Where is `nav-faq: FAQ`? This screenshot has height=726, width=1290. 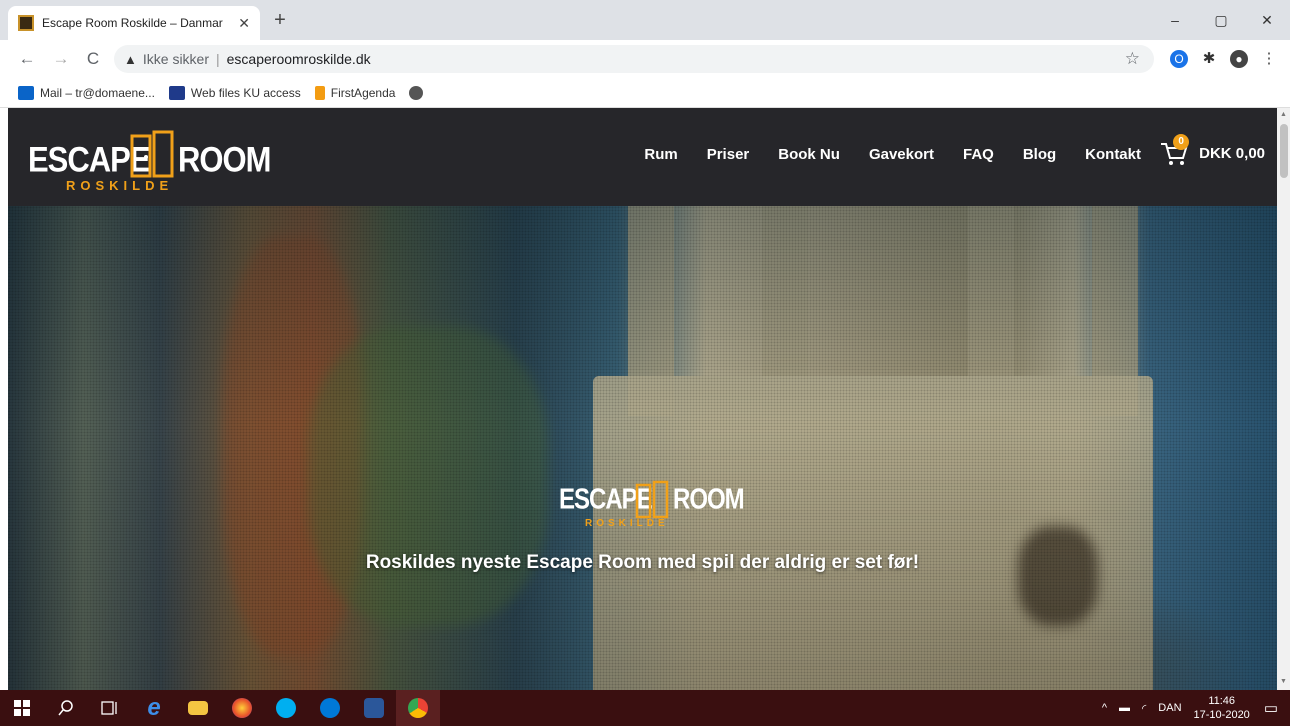 nav-faq: FAQ is located at coordinates (978, 154).